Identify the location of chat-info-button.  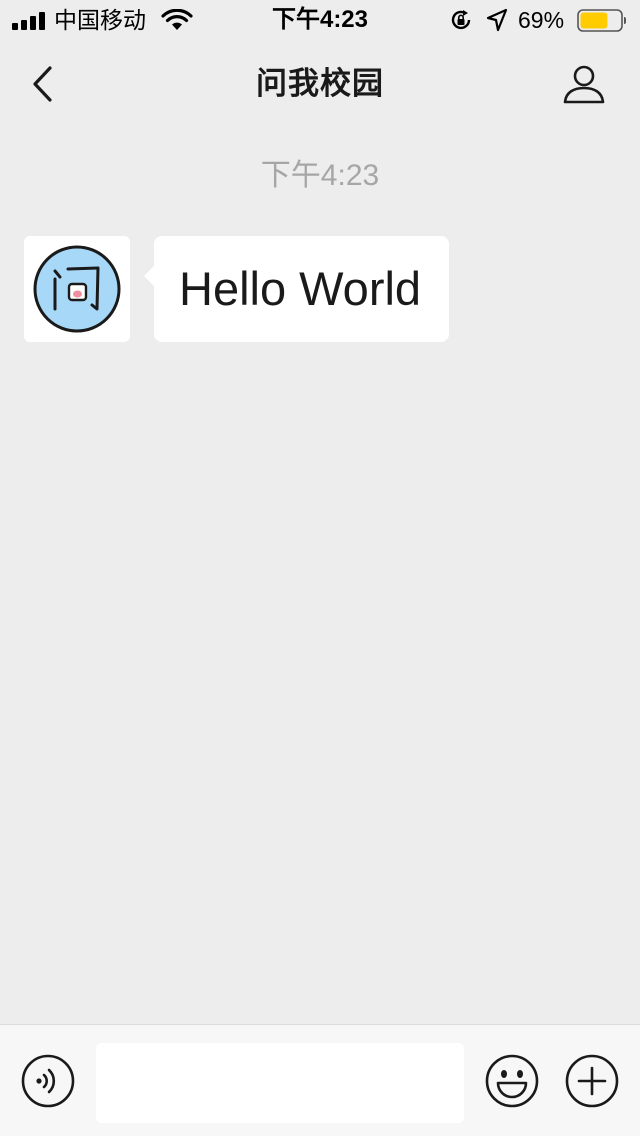
(584, 84).